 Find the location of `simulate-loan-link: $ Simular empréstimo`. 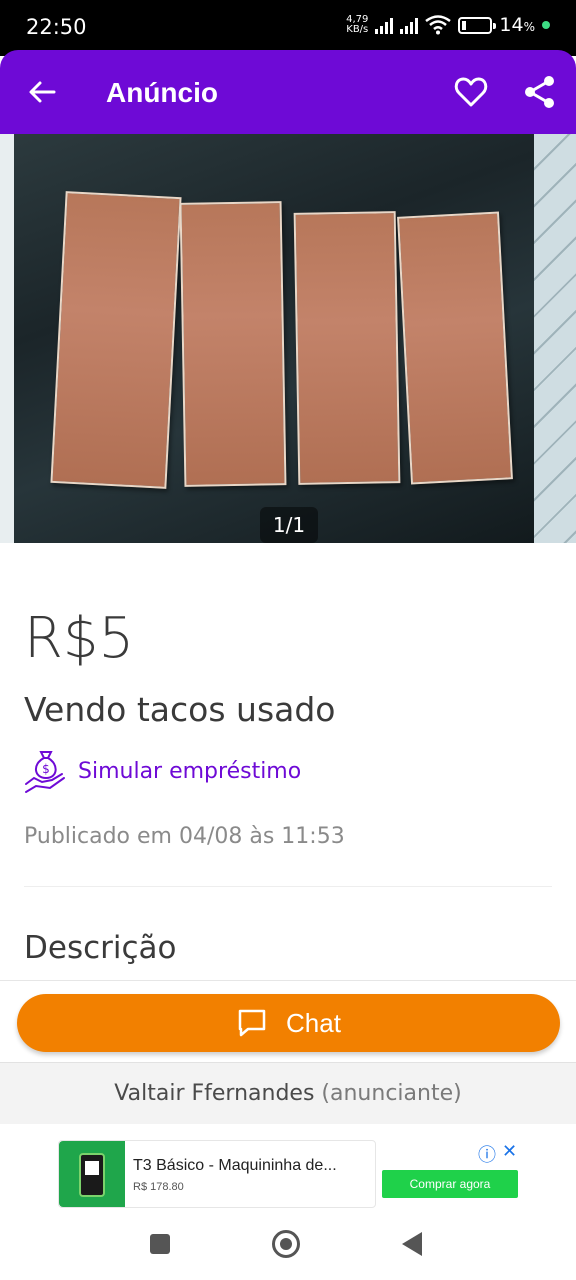

simulate-loan-link: $ Simular empréstimo is located at coordinates (162, 771).